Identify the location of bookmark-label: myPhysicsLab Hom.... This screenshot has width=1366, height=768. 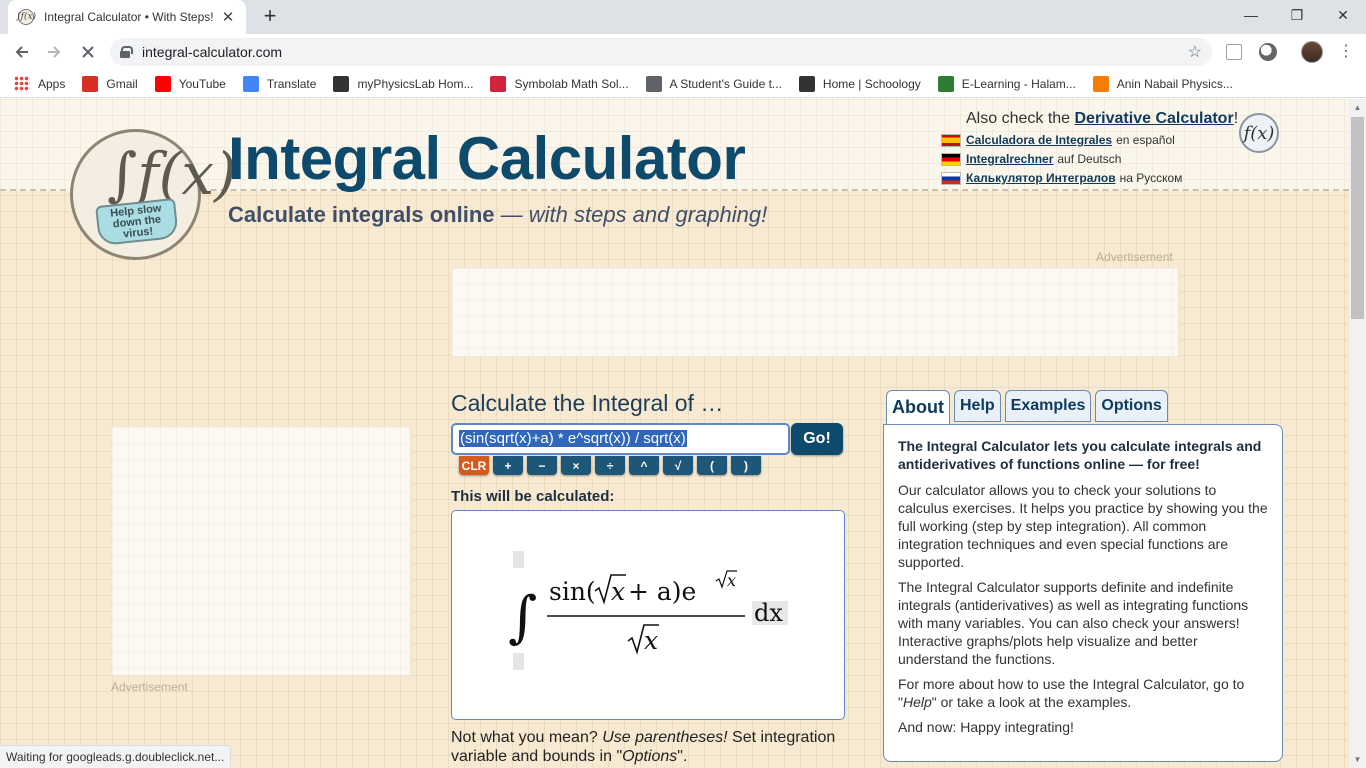
(415, 83).